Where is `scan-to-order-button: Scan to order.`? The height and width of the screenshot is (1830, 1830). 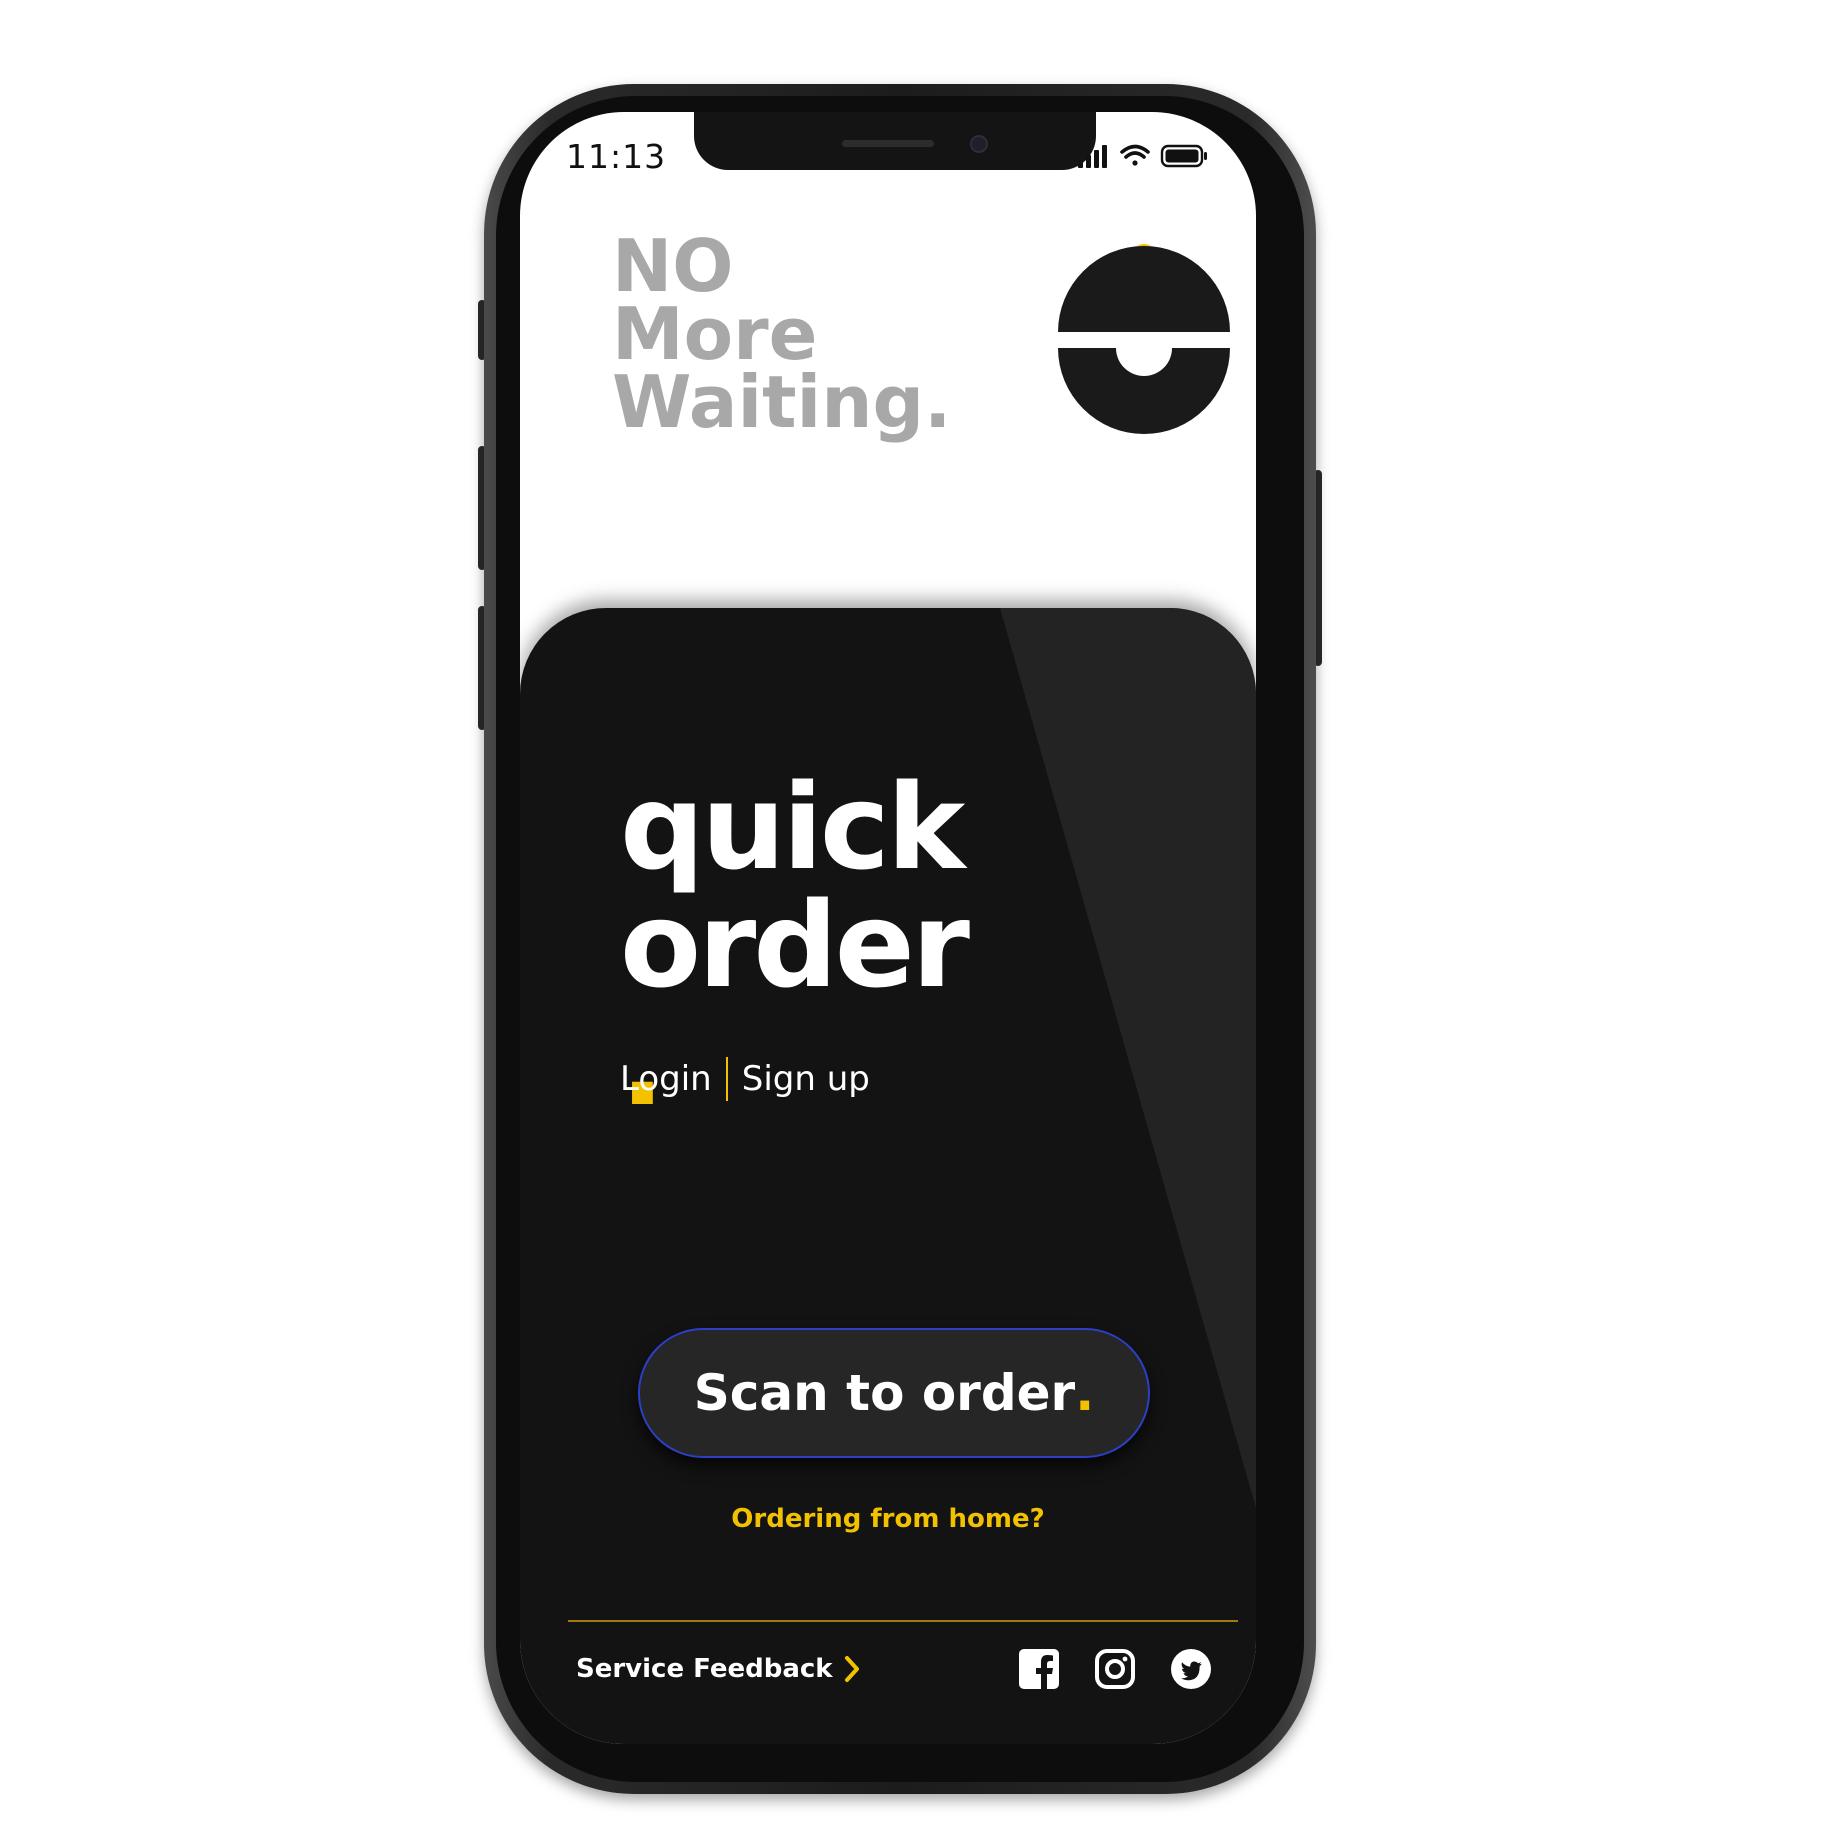 scan-to-order-button: Scan to order. is located at coordinates (894, 1393).